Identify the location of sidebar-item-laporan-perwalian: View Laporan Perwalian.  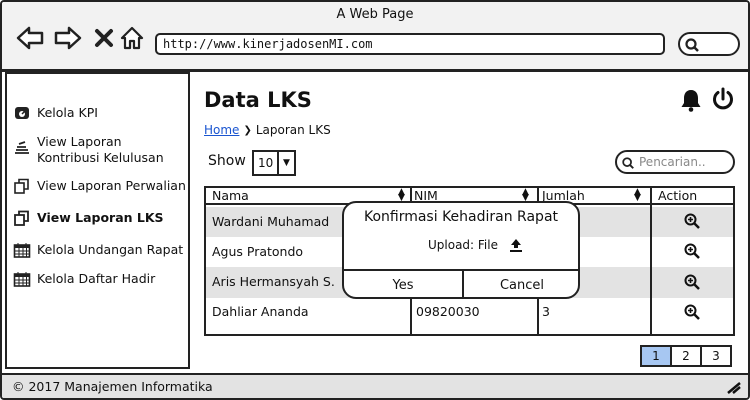
(99, 186).